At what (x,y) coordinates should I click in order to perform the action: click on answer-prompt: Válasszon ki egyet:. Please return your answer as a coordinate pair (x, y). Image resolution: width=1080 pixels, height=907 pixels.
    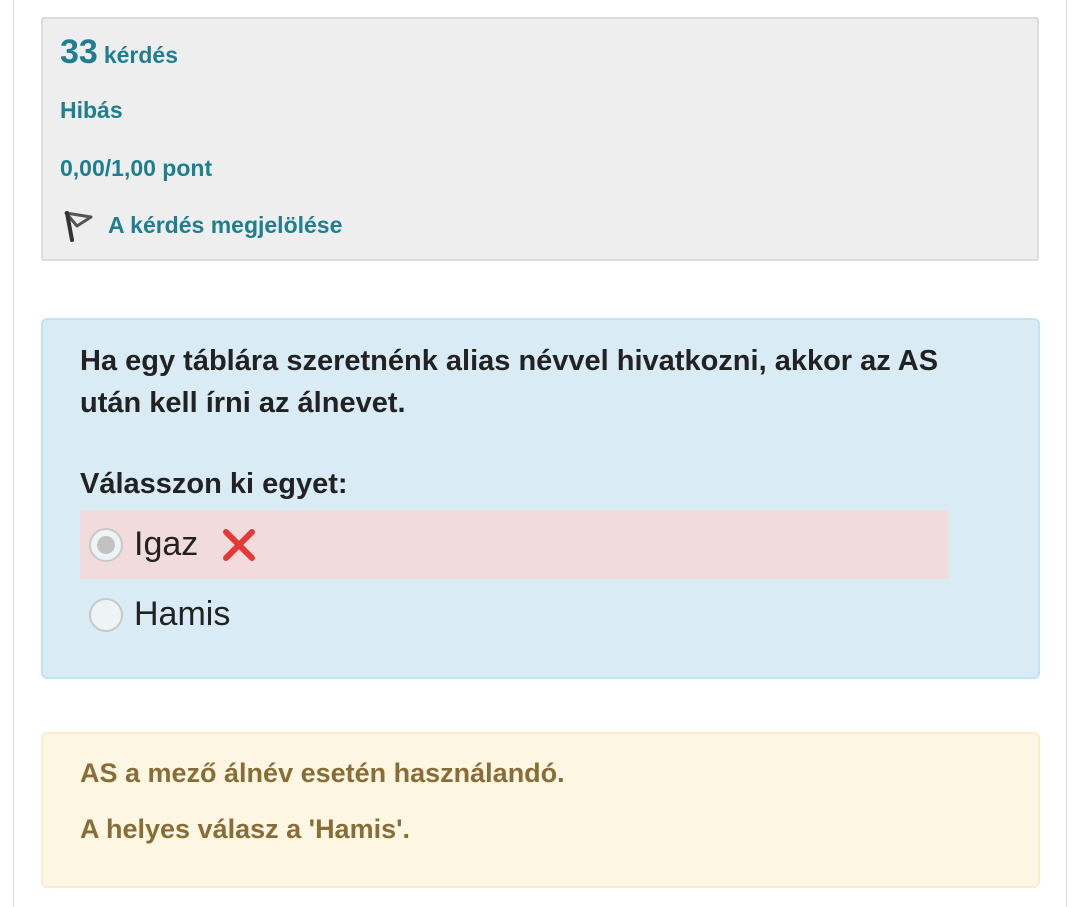
    Looking at the image, I should click on (214, 484).